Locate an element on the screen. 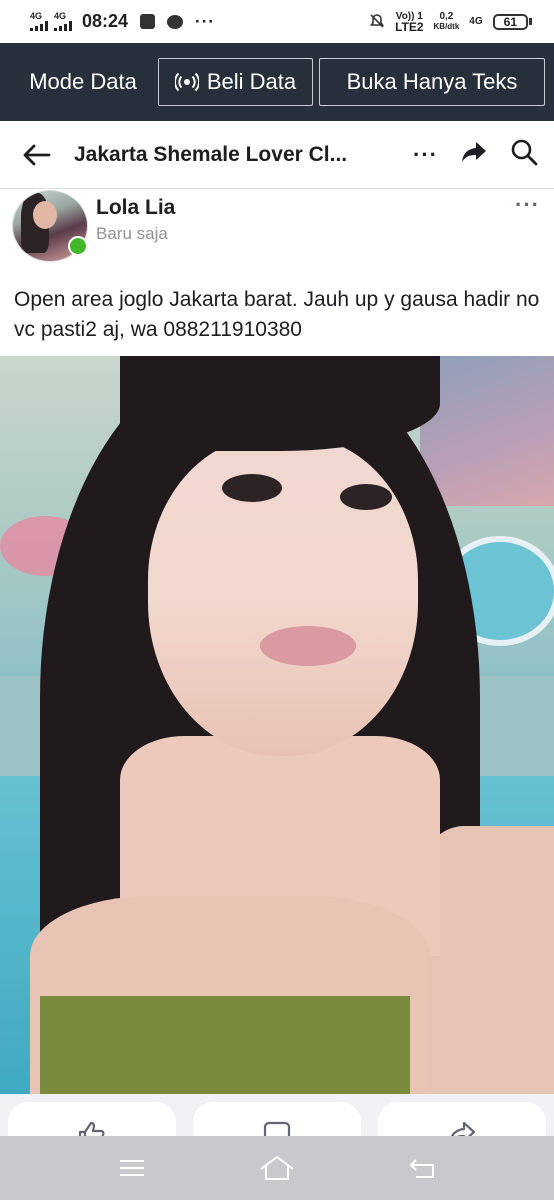 The height and width of the screenshot is (1200, 554). sim1-label: 4G is located at coordinates (36, 16).